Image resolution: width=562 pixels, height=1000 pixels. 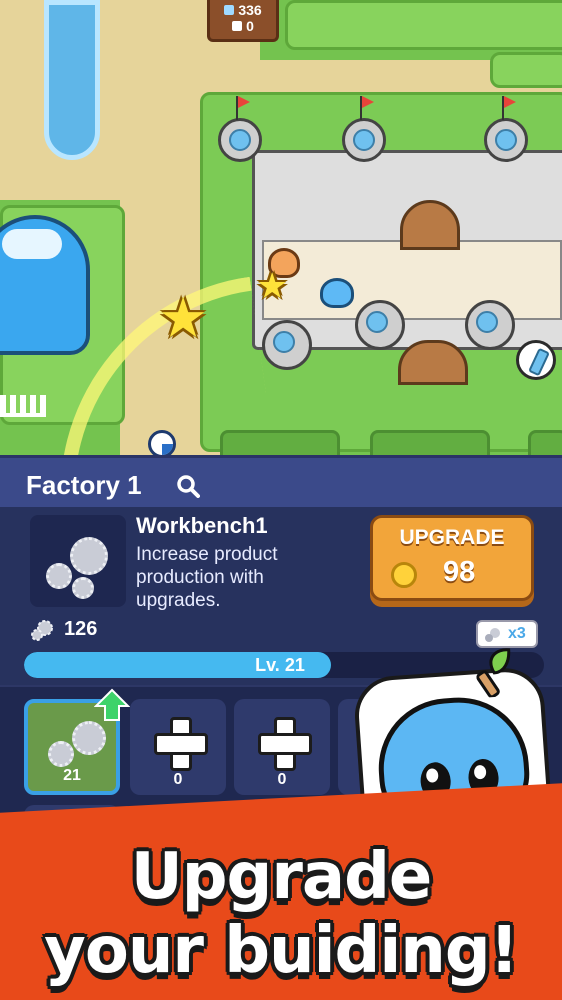 What do you see at coordinates (202, 525) in the screenshot?
I see `item-title: Workbench1` at bounding box center [202, 525].